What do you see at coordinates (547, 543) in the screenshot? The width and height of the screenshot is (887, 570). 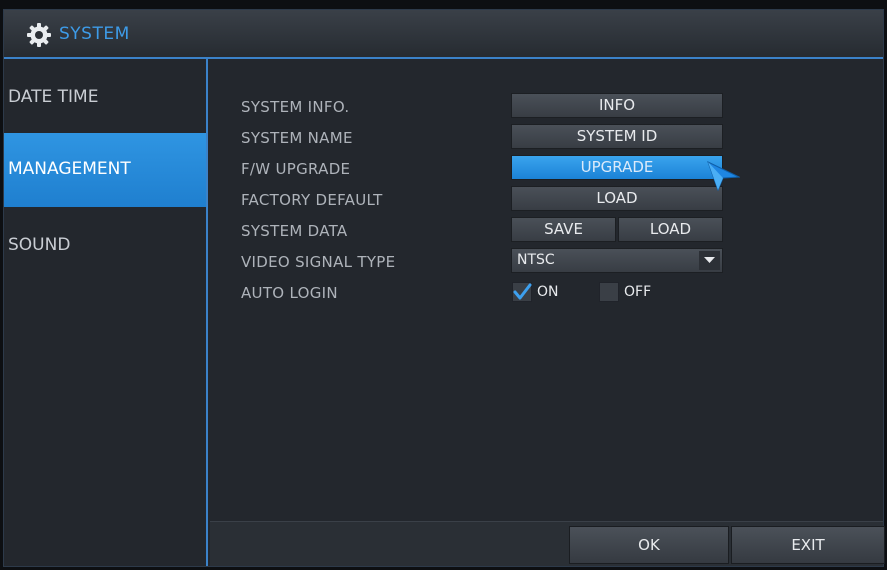 I see `footer-bar: OK EXIT` at bounding box center [547, 543].